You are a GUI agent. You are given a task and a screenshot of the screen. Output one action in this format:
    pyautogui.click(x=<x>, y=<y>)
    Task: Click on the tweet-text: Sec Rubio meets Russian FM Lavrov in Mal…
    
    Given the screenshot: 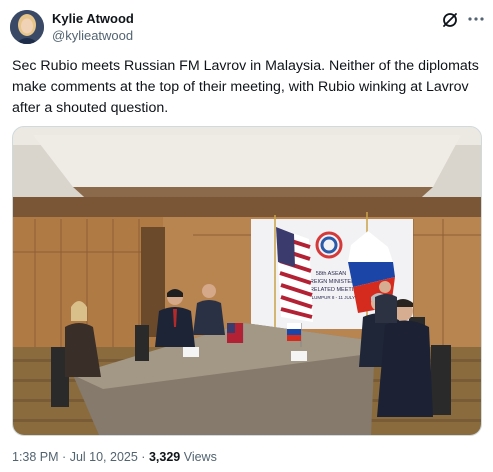 What is the action you would take?
    pyautogui.click(x=245, y=87)
    